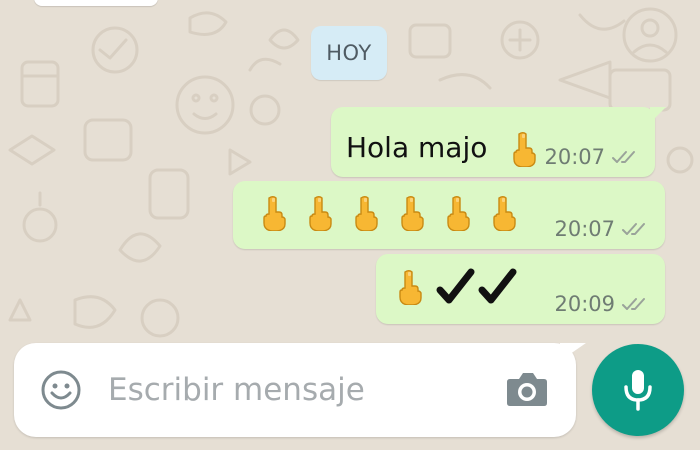 The height and width of the screenshot is (450, 700). Describe the element at coordinates (584, 304) in the screenshot. I see `message-time: 20:09` at that location.